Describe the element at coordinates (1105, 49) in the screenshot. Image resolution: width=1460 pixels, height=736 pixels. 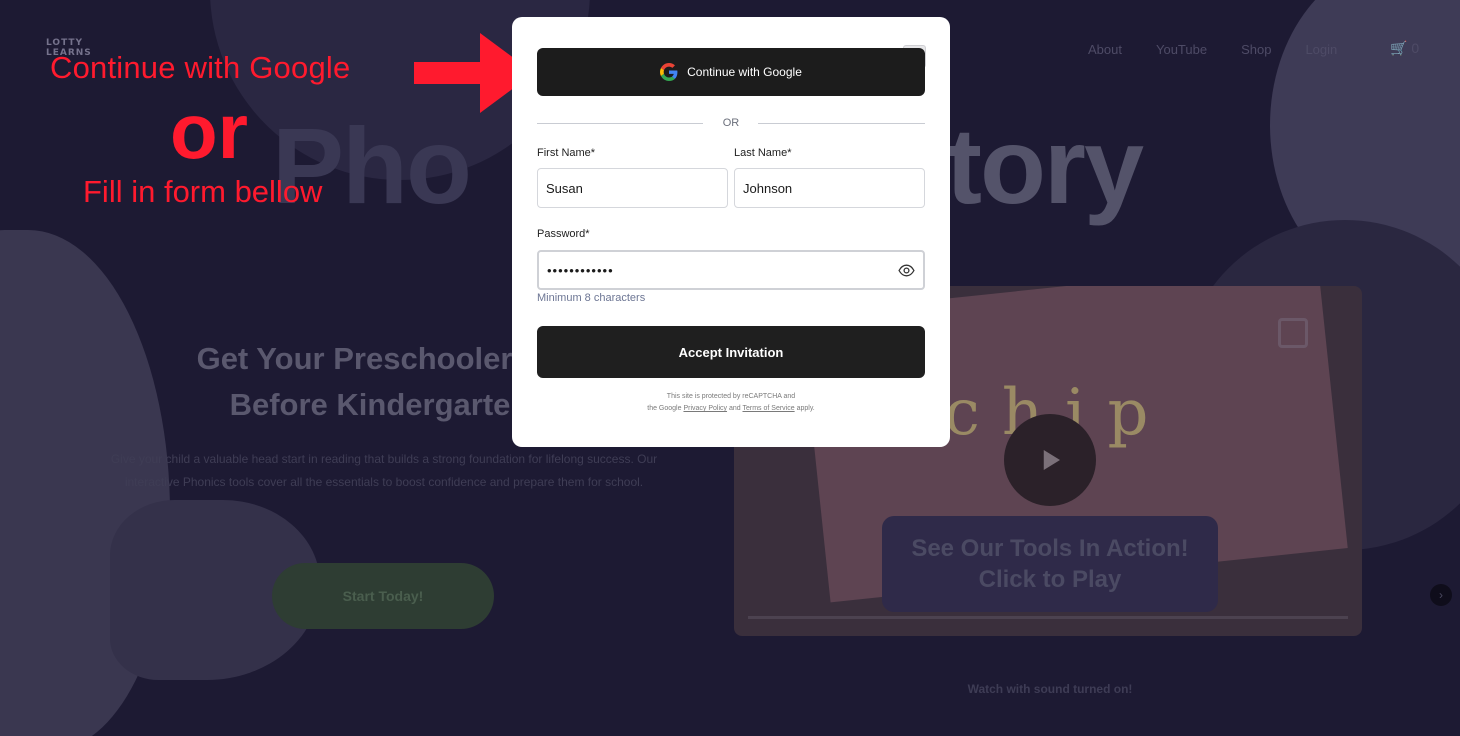
I see `nav-about: About` at that location.